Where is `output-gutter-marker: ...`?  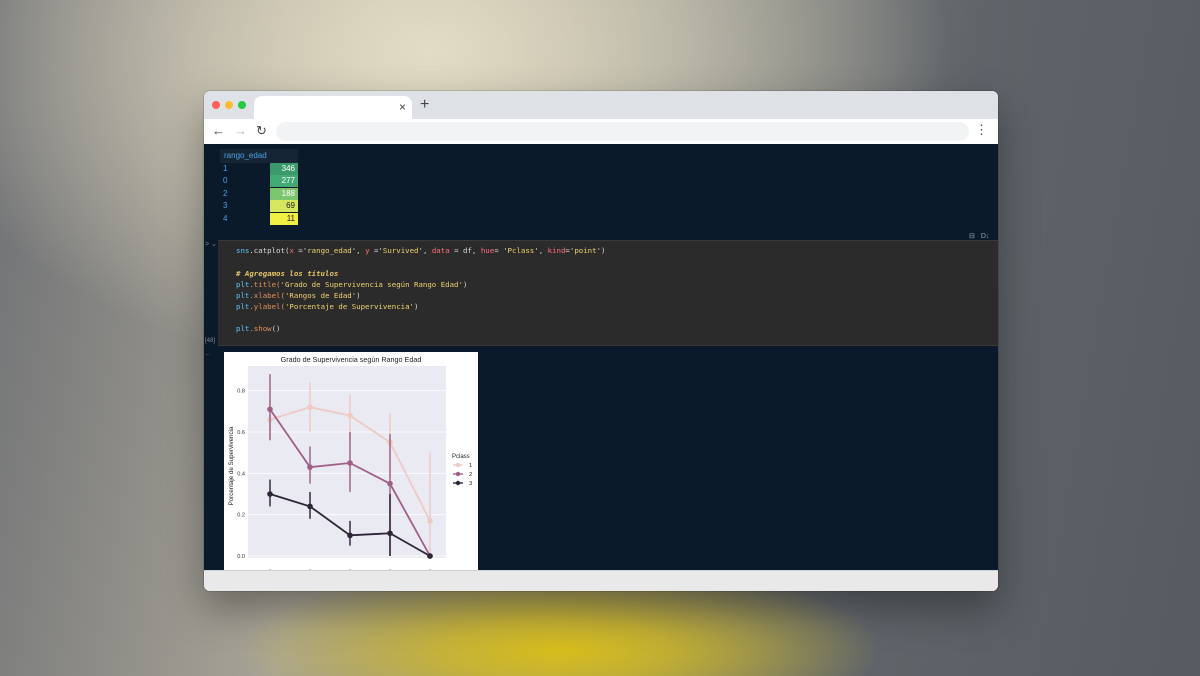
output-gutter-marker: ... is located at coordinates (208, 354).